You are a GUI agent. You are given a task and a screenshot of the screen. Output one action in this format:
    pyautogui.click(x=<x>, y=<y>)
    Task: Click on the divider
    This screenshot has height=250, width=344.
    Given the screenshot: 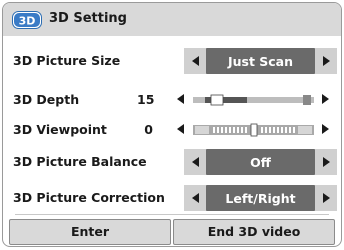 What is the action you would take?
    pyautogui.click(x=172, y=214)
    